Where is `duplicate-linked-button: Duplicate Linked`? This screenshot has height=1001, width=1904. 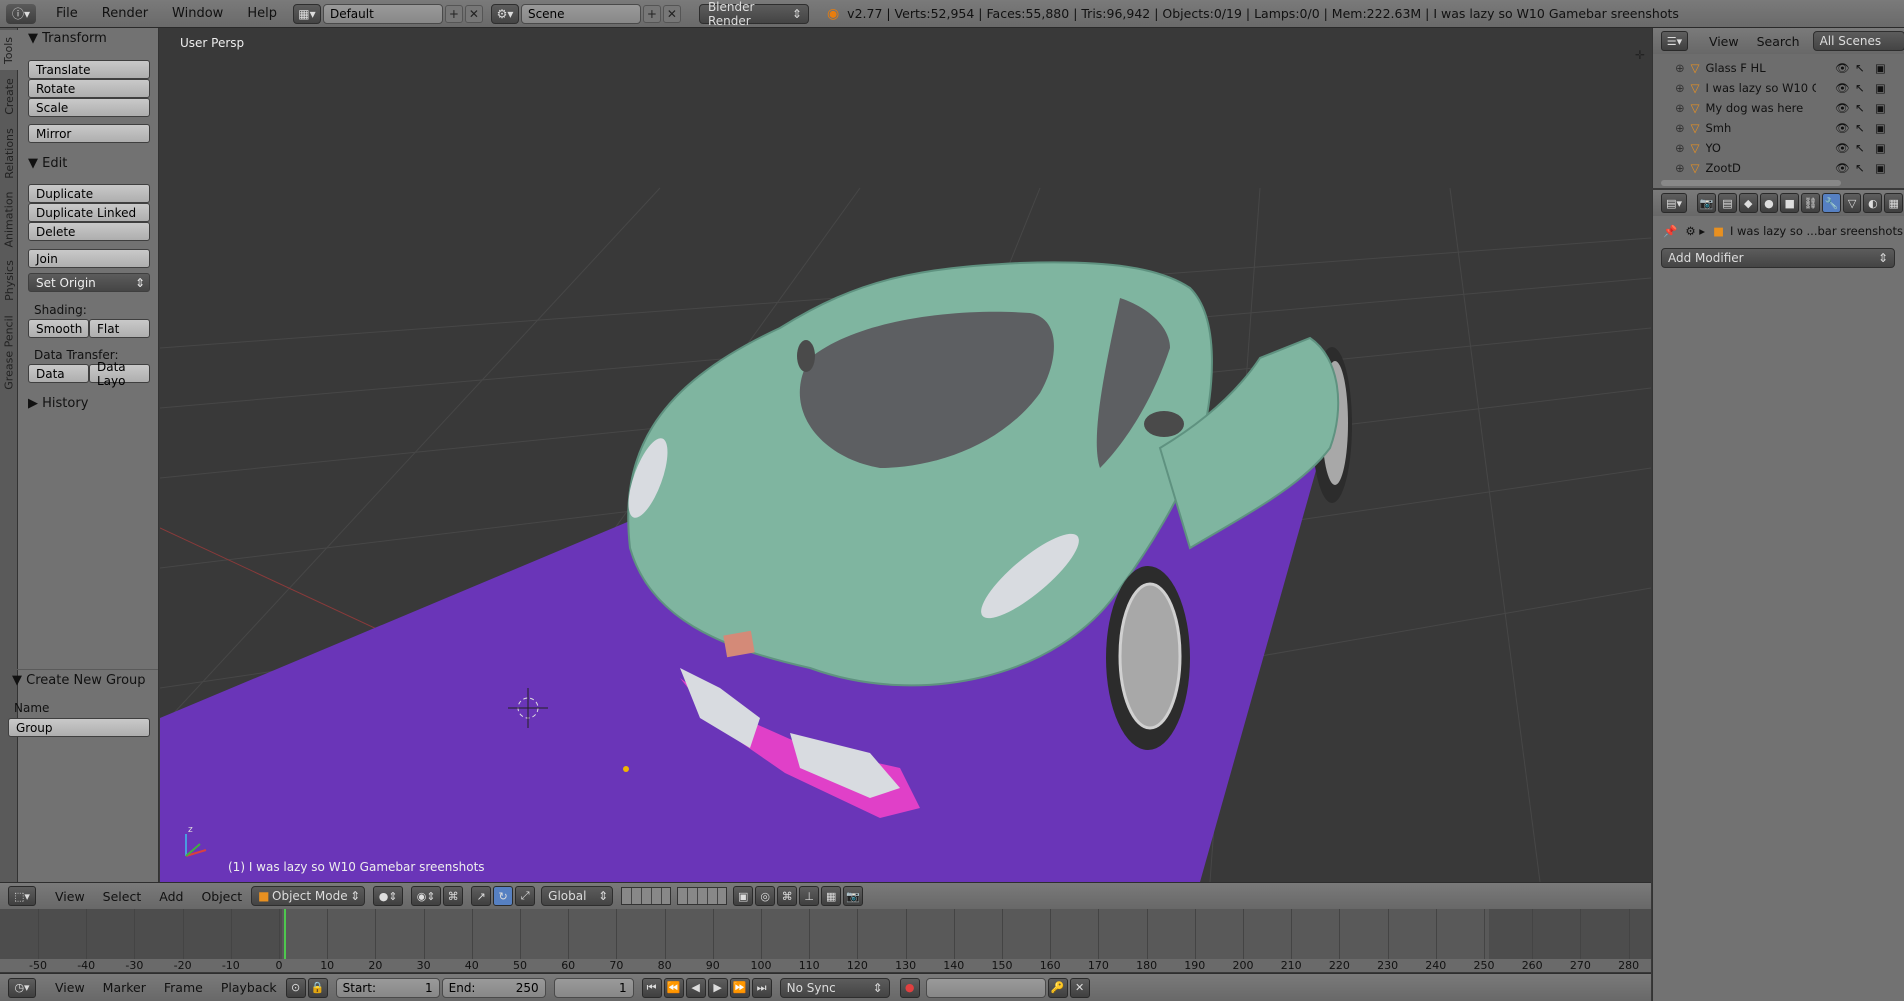 duplicate-linked-button: Duplicate Linked is located at coordinates (89, 212).